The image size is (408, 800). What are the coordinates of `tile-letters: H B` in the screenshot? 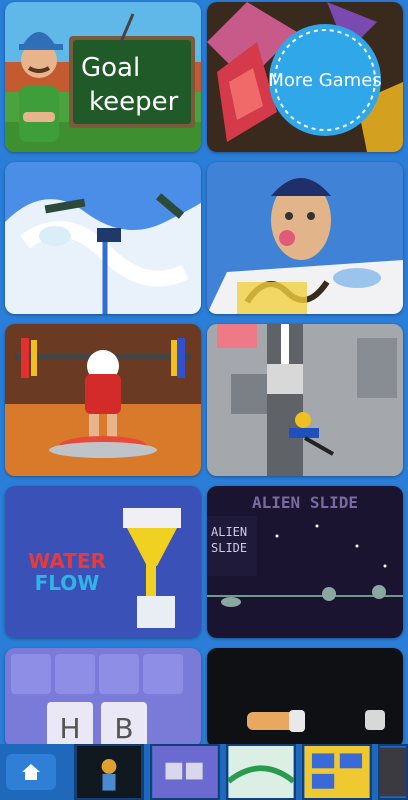 It's located at (103, 698).